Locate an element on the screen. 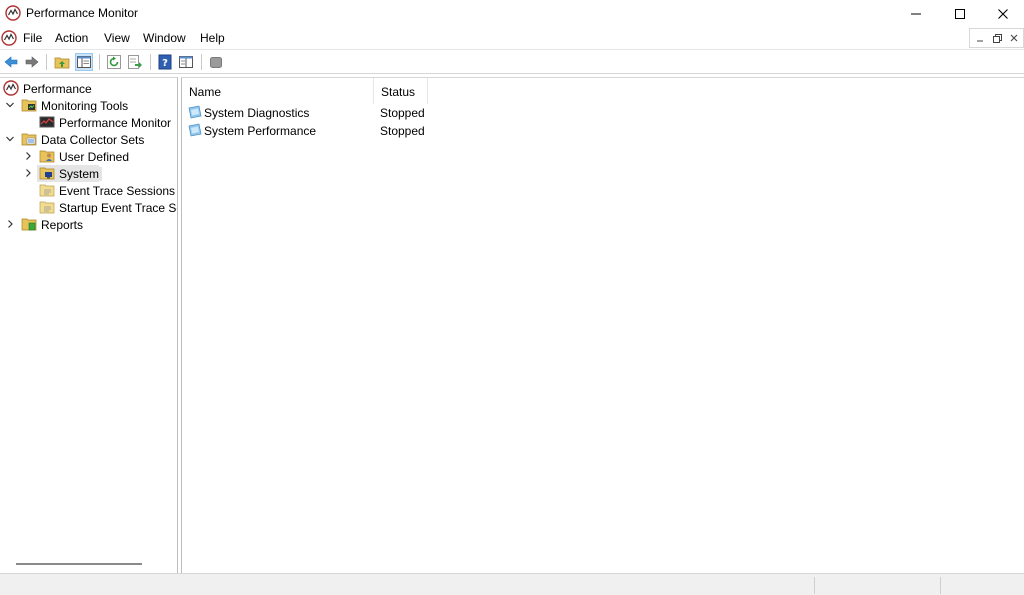 The image size is (1024, 595). restore-icon is located at coordinates (997, 38).